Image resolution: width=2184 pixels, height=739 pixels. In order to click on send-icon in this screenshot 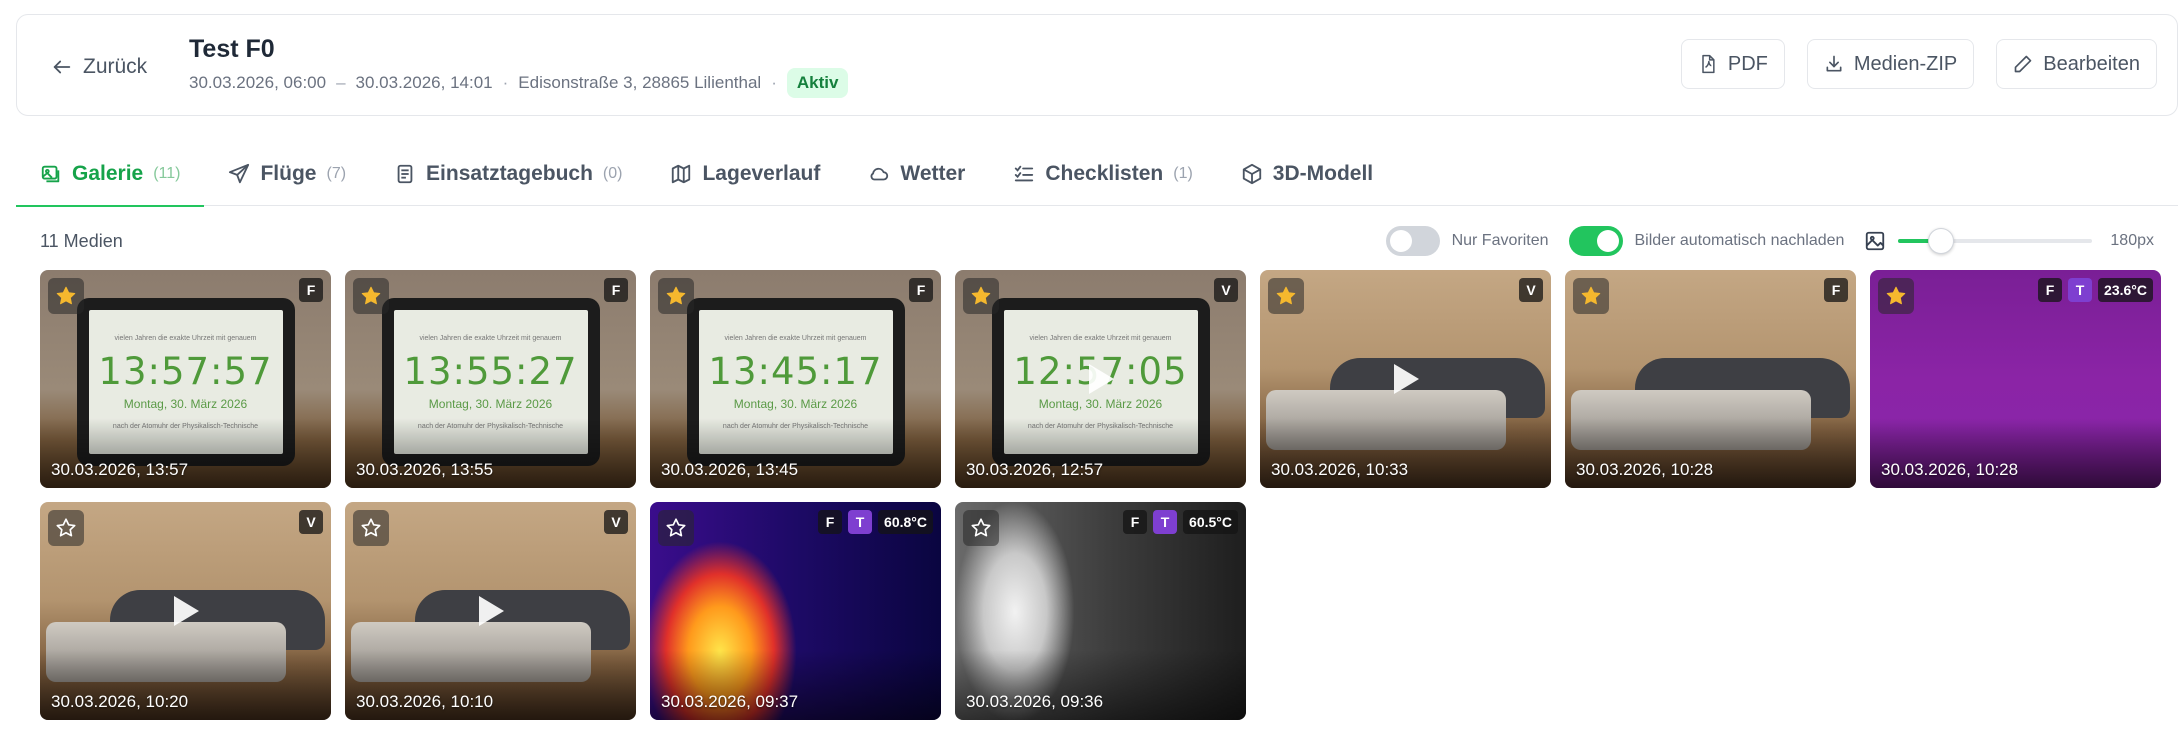, I will do `click(239, 173)`.